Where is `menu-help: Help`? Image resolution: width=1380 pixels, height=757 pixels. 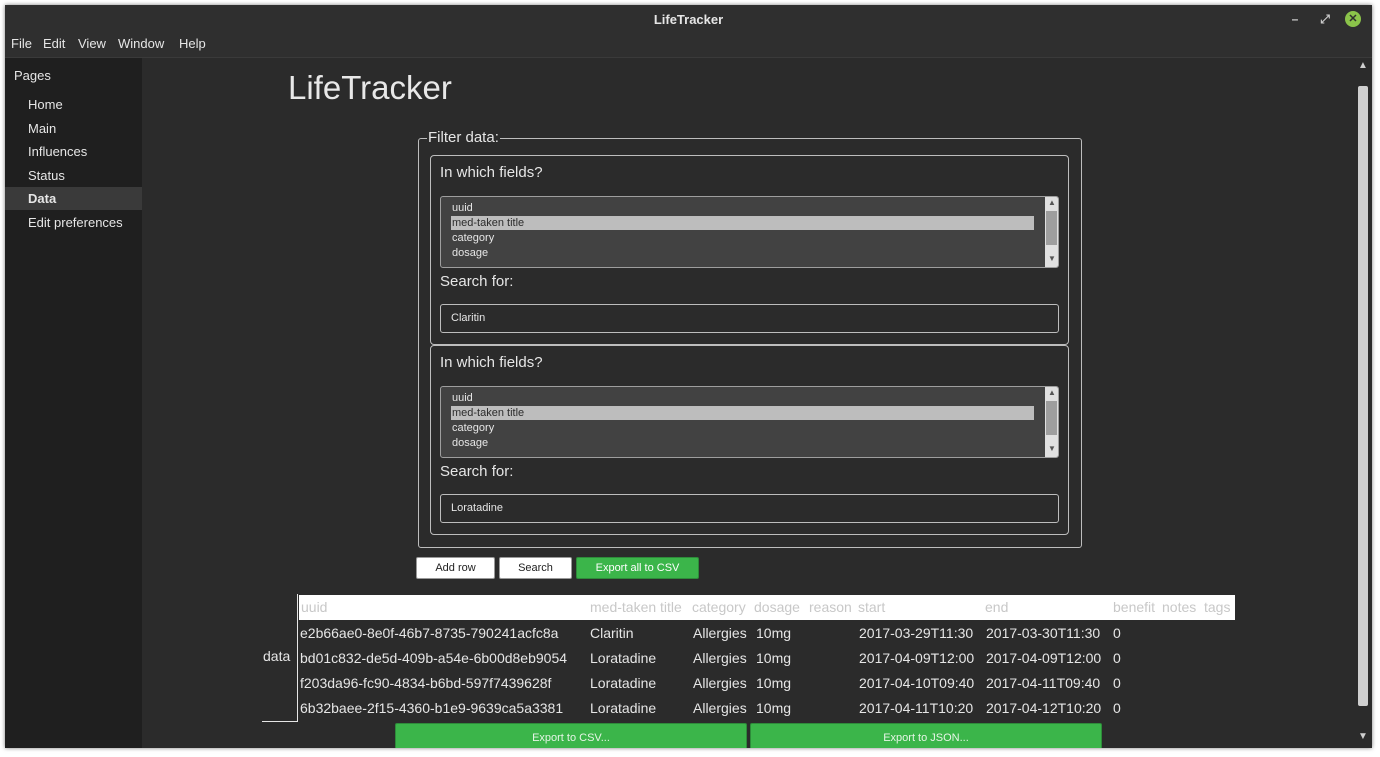
menu-help: Help is located at coordinates (192, 43).